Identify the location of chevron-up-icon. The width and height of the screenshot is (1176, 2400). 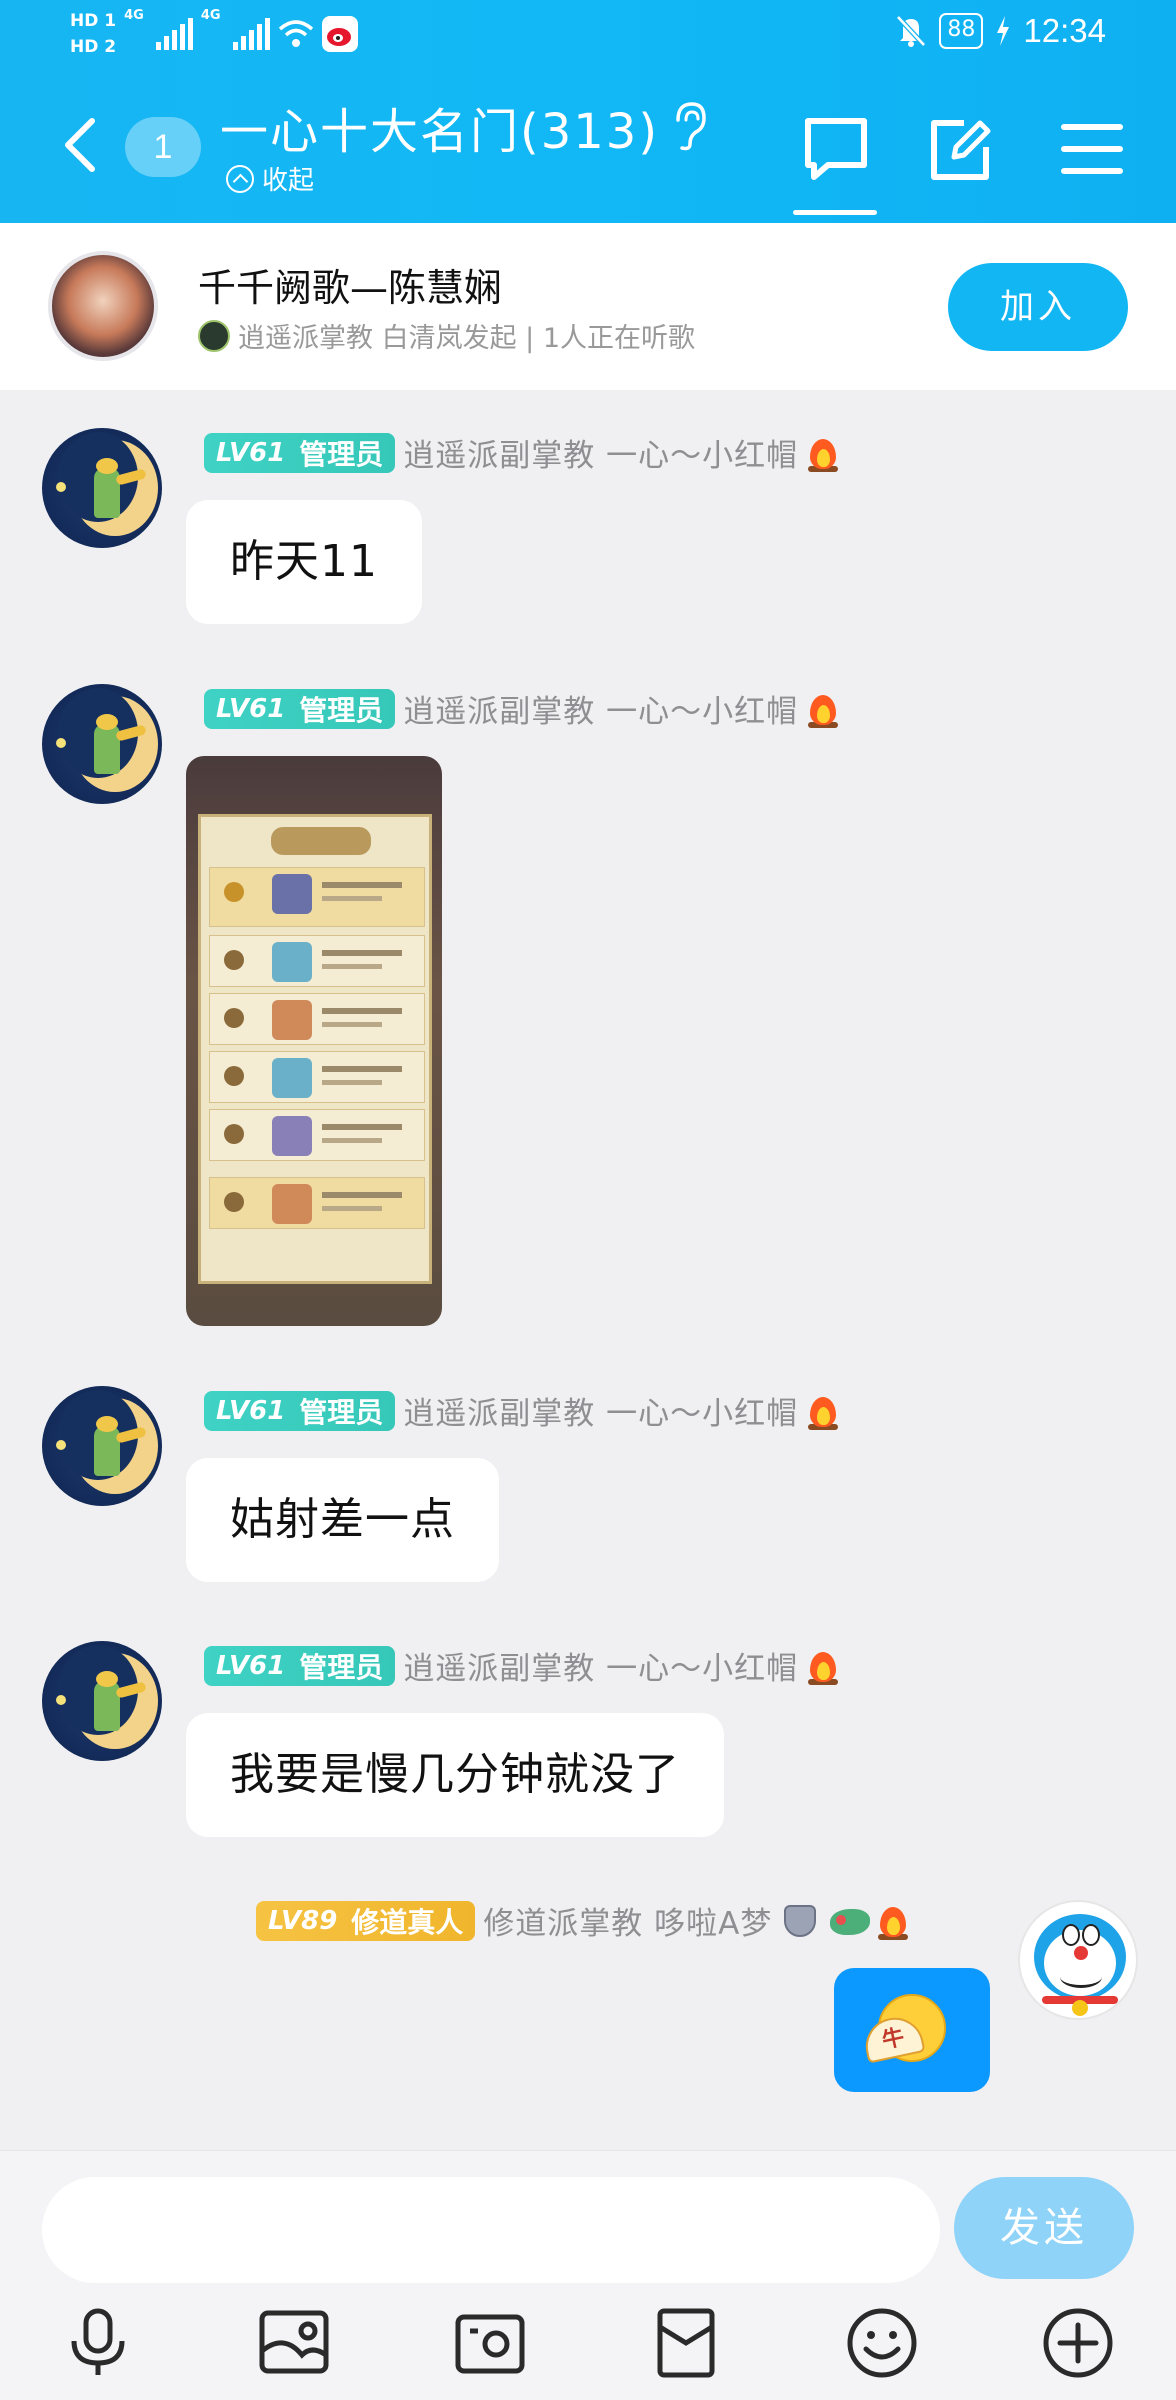
(240, 178).